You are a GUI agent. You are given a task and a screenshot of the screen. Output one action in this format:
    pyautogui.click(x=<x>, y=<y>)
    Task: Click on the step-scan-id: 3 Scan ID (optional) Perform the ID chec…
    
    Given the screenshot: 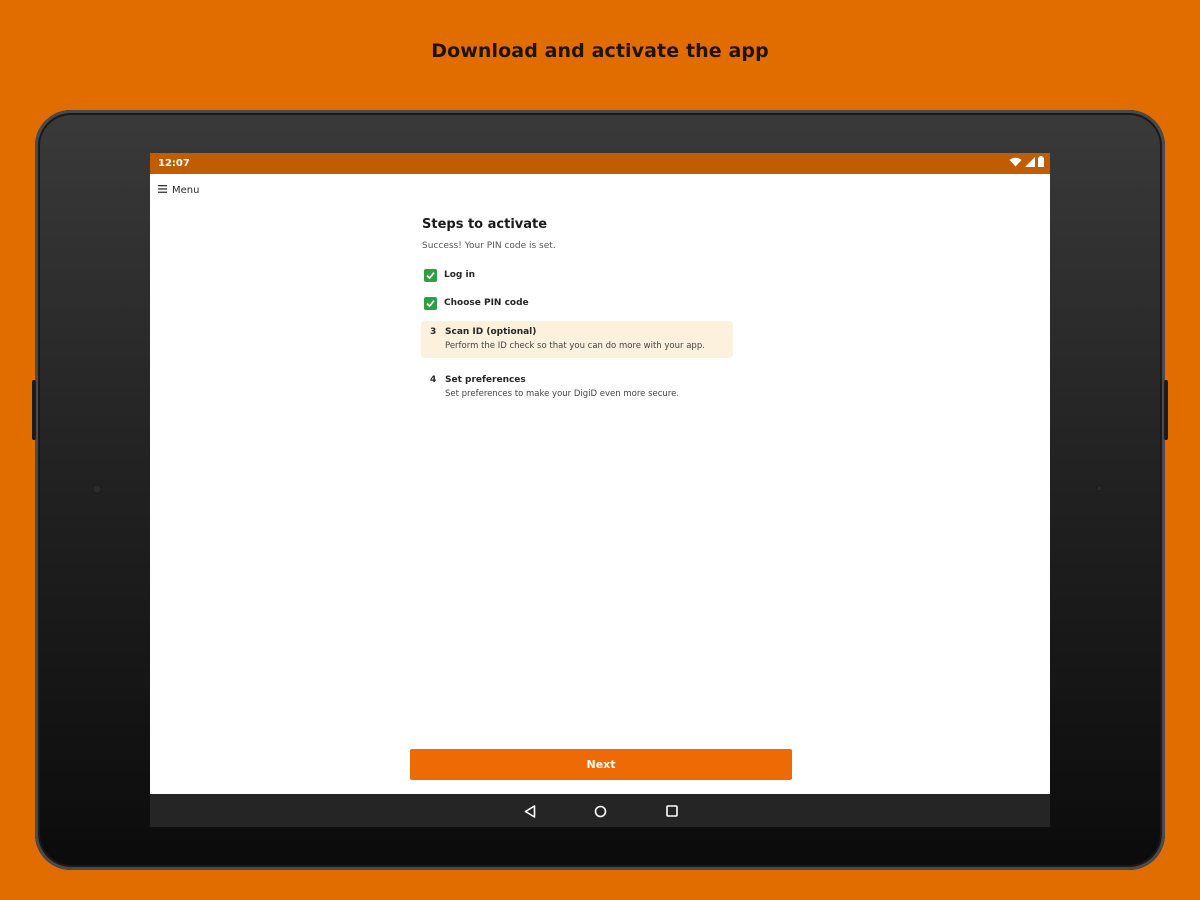 What is the action you would take?
    pyautogui.click(x=577, y=339)
    